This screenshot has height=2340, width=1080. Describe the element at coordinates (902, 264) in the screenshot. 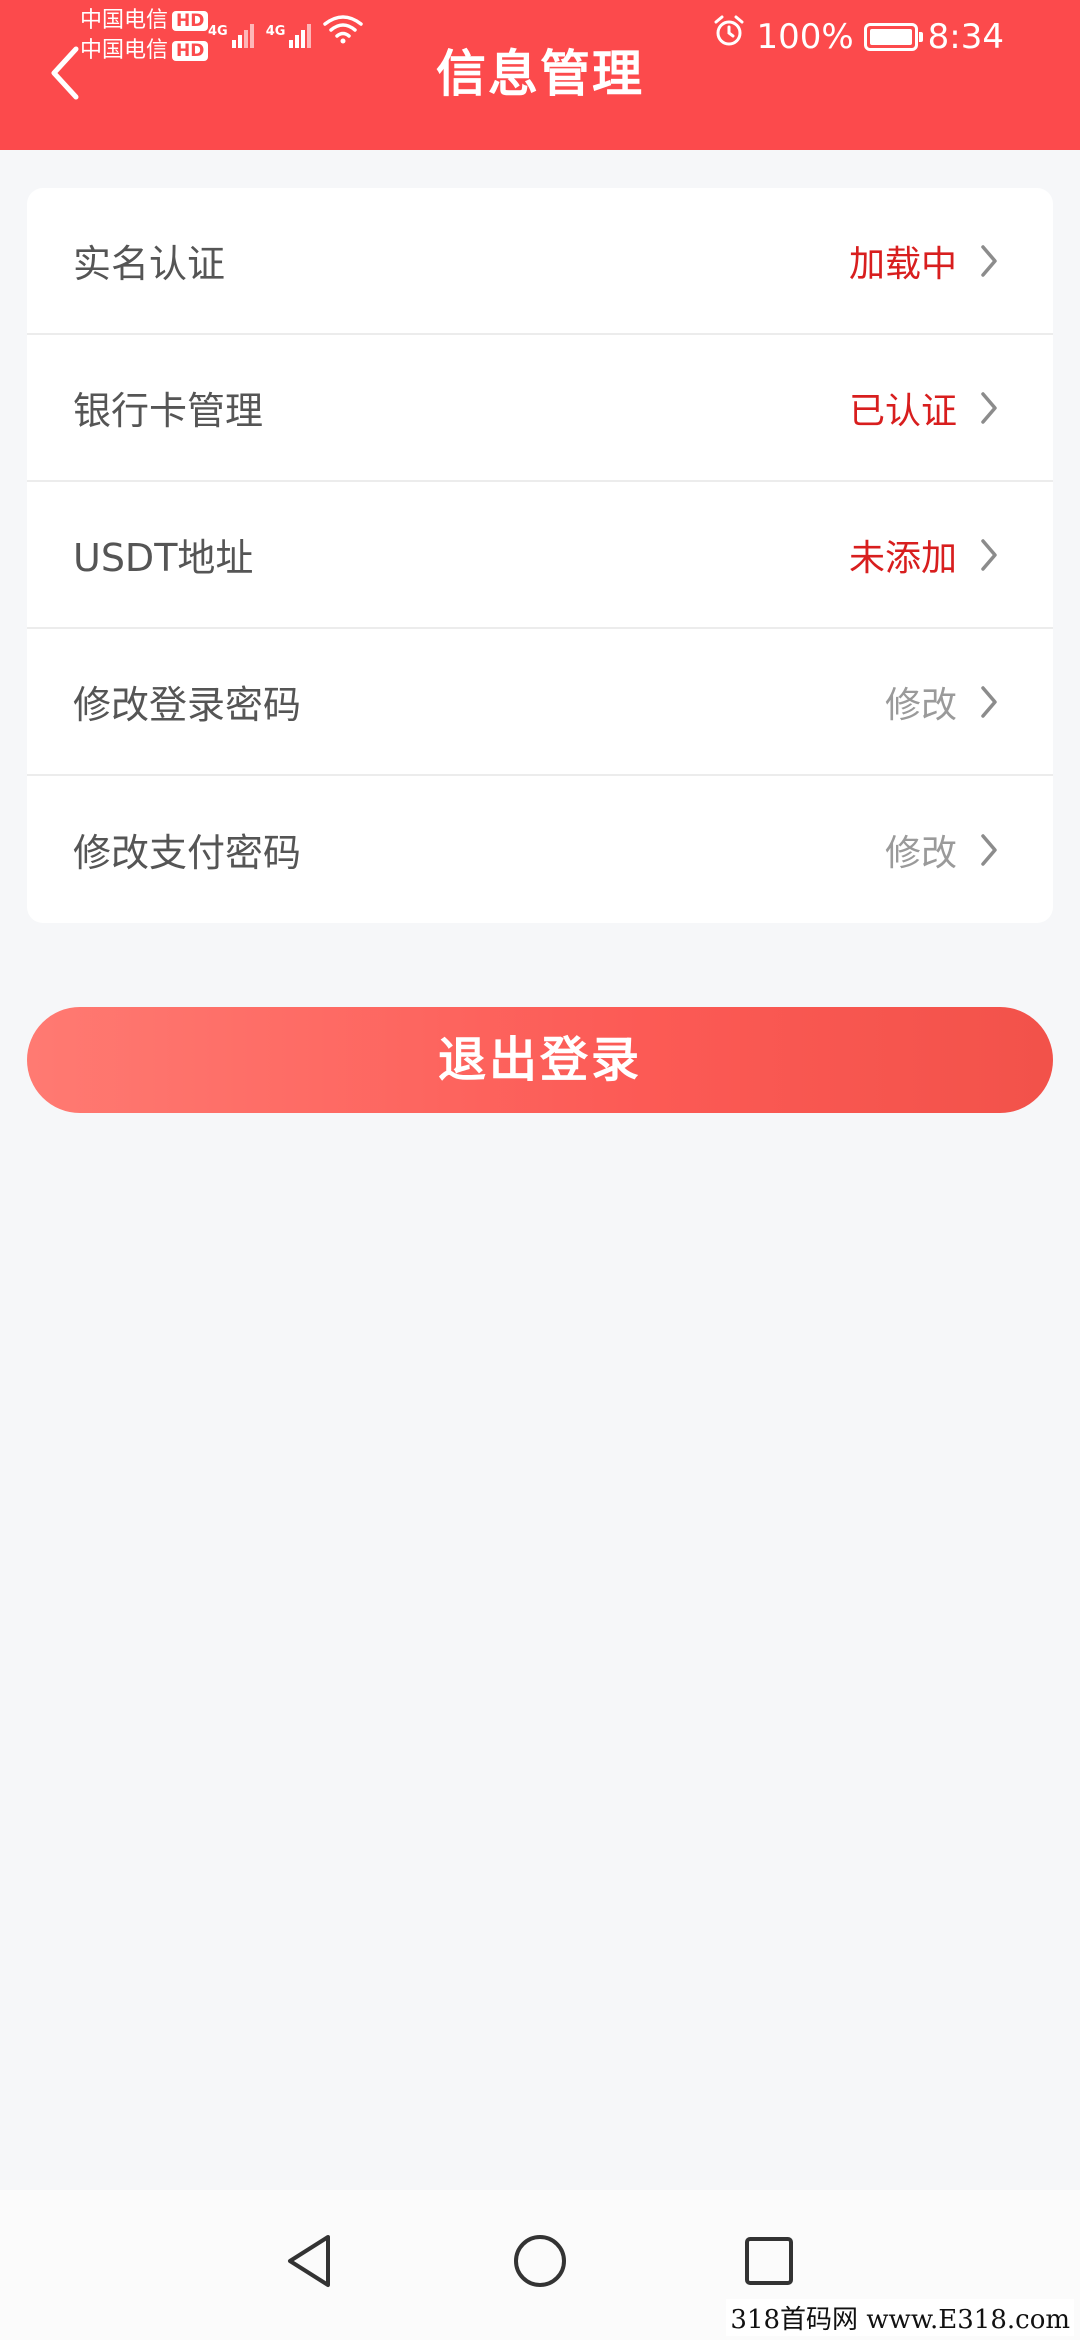

I see `menu-item-status: 加载中` at that location.